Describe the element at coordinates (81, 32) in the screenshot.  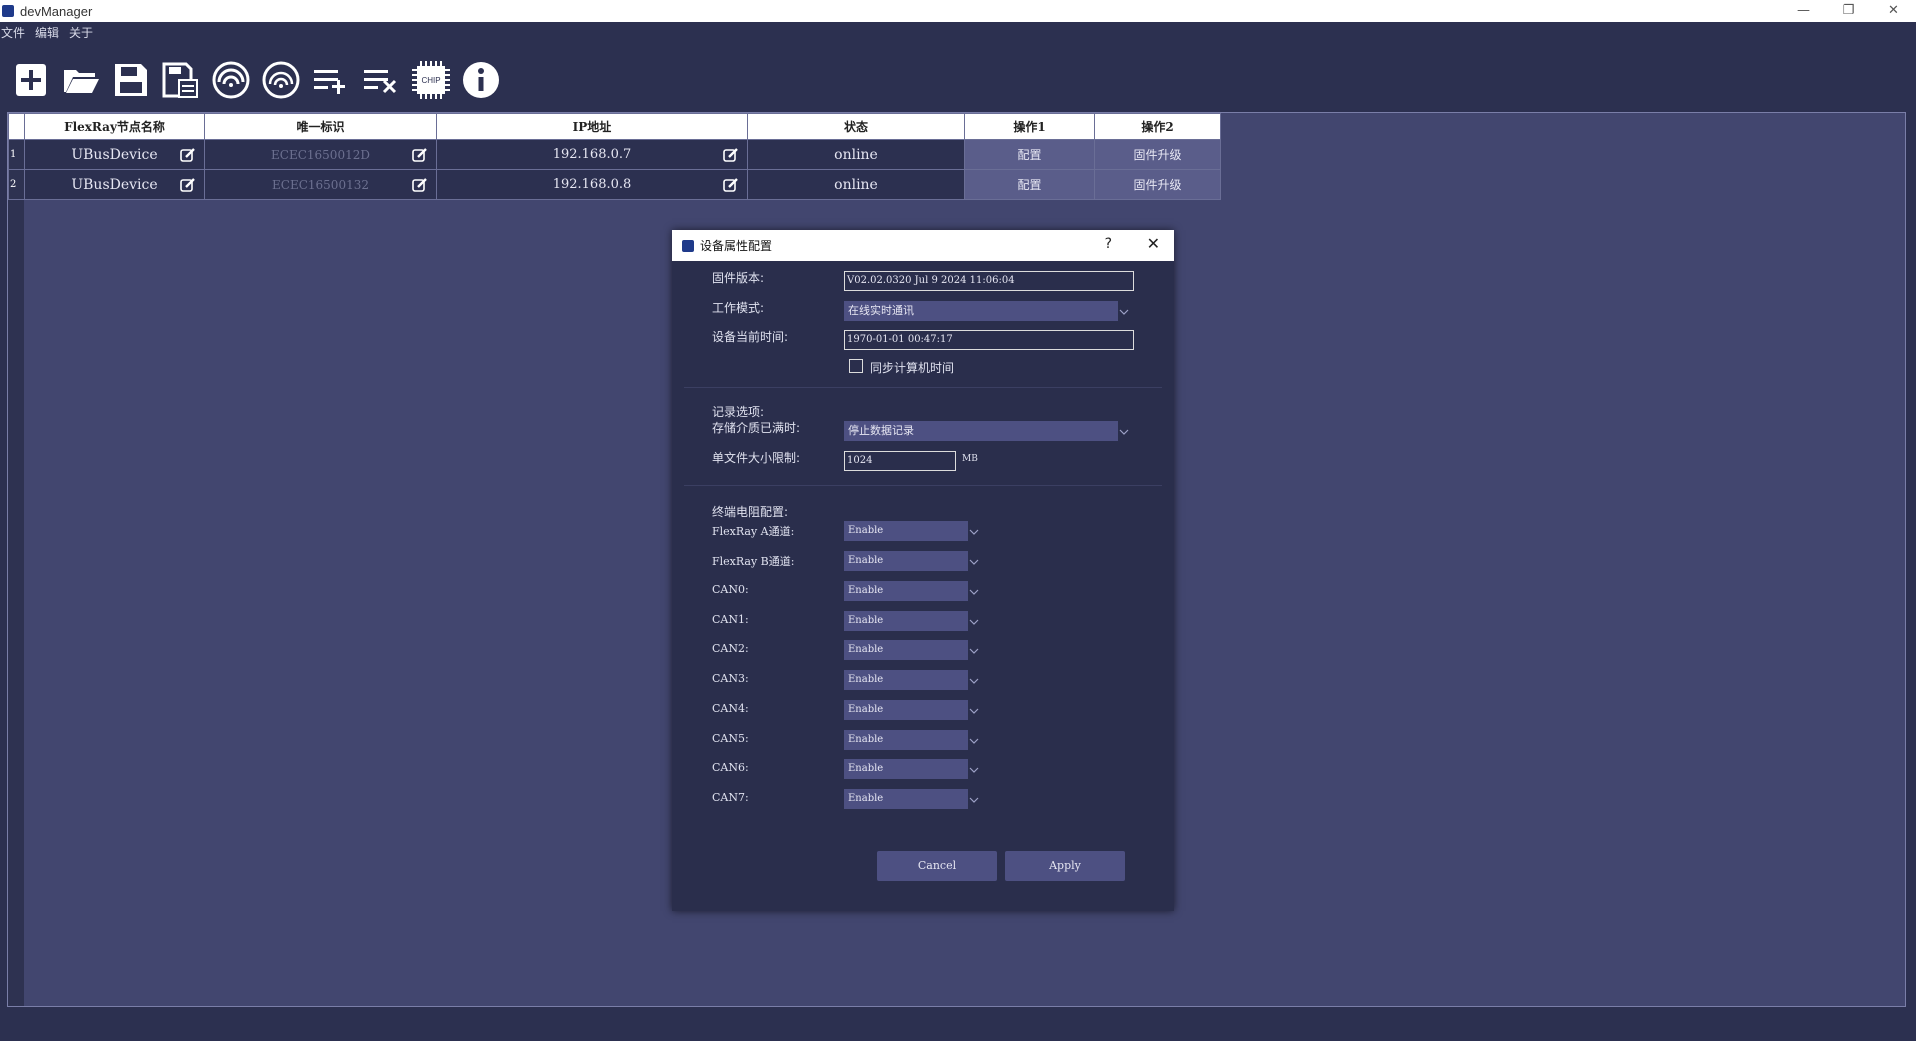
I see `menu-about: 关于` at that location.